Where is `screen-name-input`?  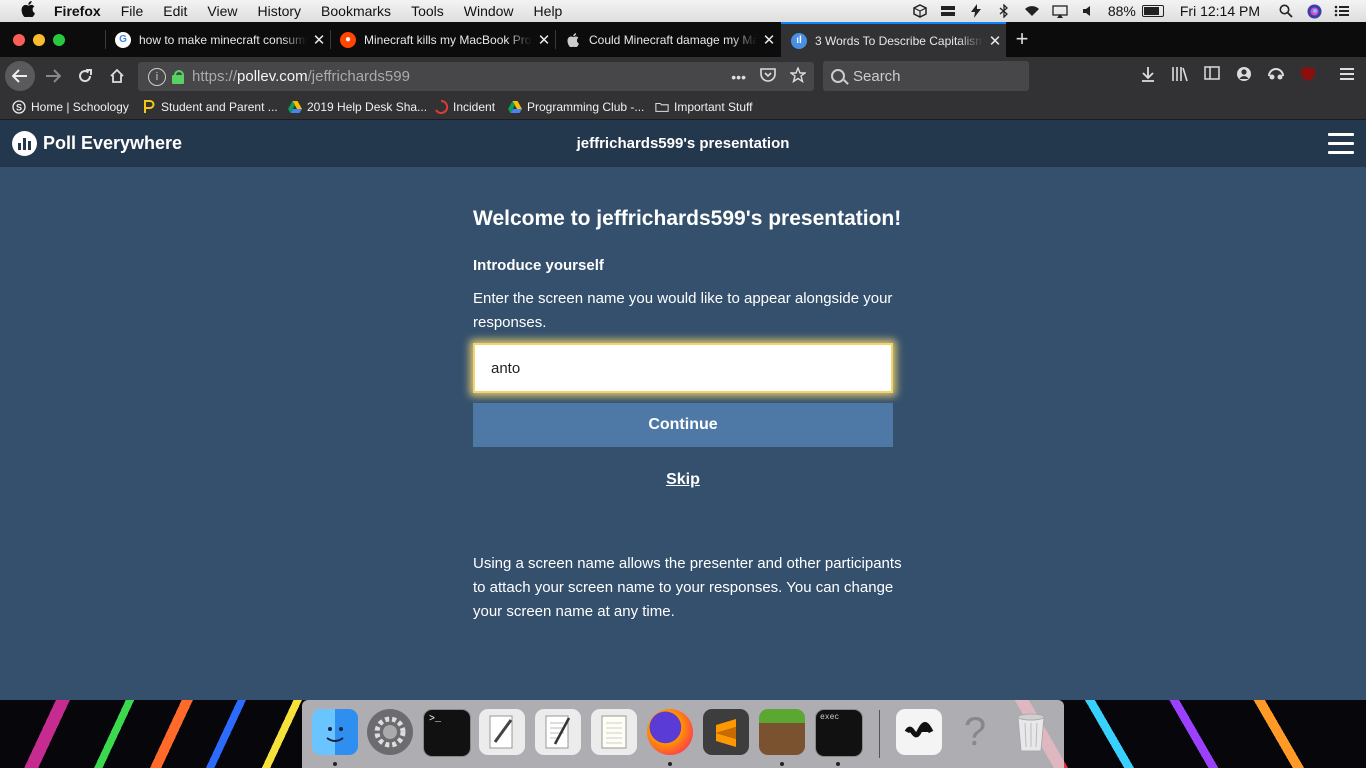
screen-name-input is located at coordinates (683, 368).